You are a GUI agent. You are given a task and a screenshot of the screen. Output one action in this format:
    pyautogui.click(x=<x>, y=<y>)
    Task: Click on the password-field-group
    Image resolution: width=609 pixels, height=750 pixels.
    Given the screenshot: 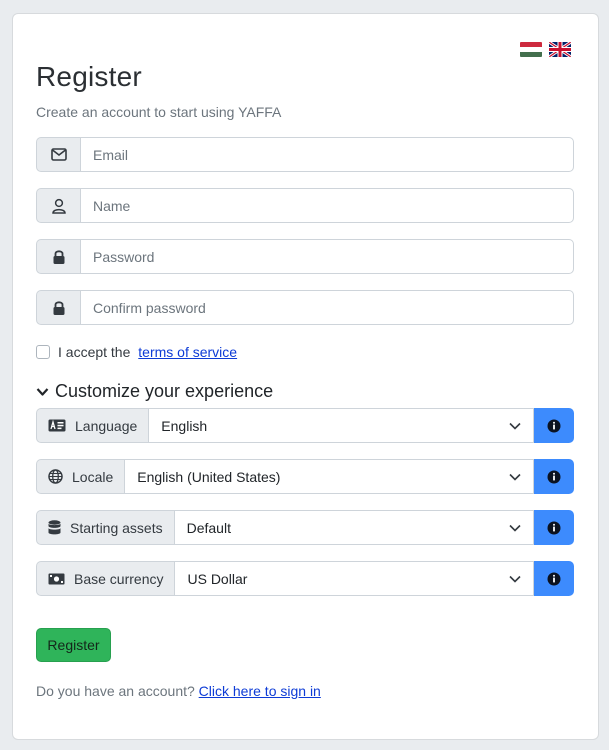 What is the action you would take?
    pyautogui.click(x=305, y=256)
    